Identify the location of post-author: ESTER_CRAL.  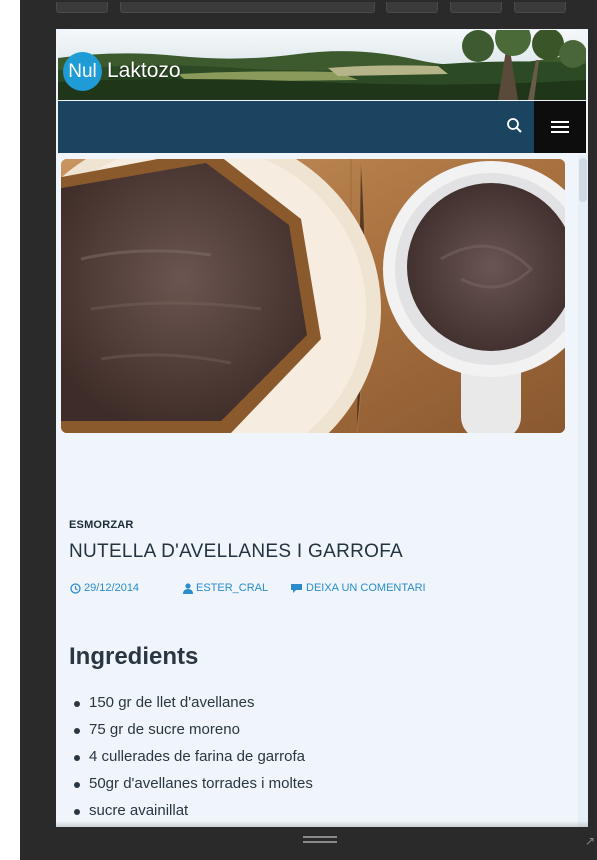
(232, 588).